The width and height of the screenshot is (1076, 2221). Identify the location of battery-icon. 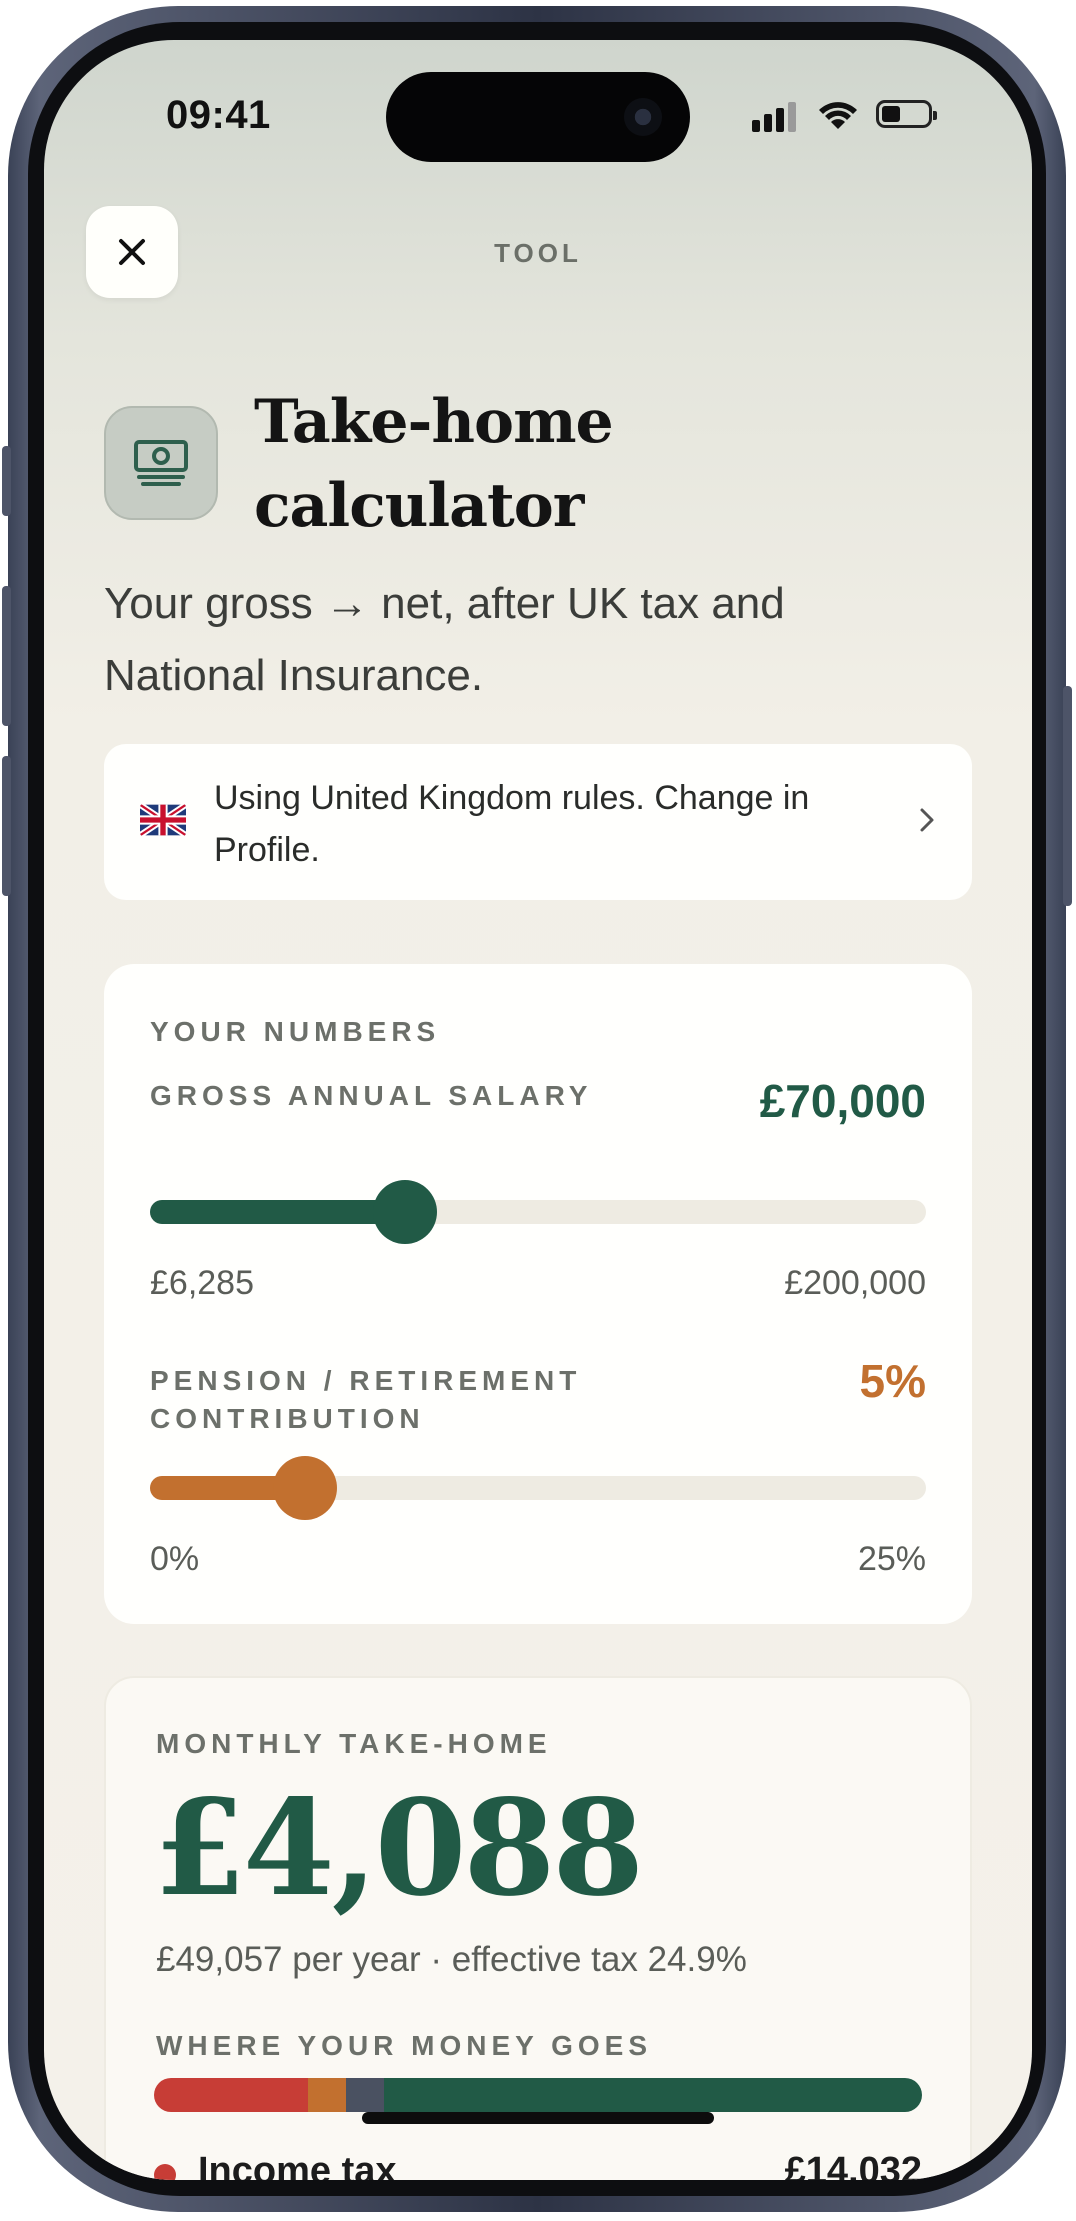
(906, 114).